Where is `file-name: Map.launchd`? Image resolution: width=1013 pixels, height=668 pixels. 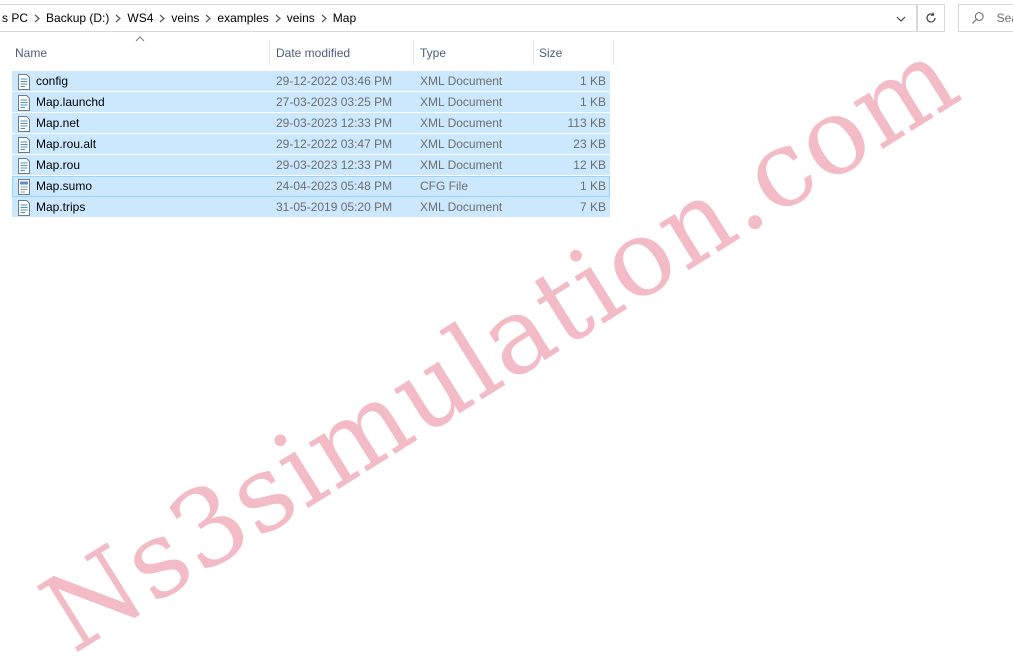 file-name: Map.launchd is located at coordinates (70, 102).